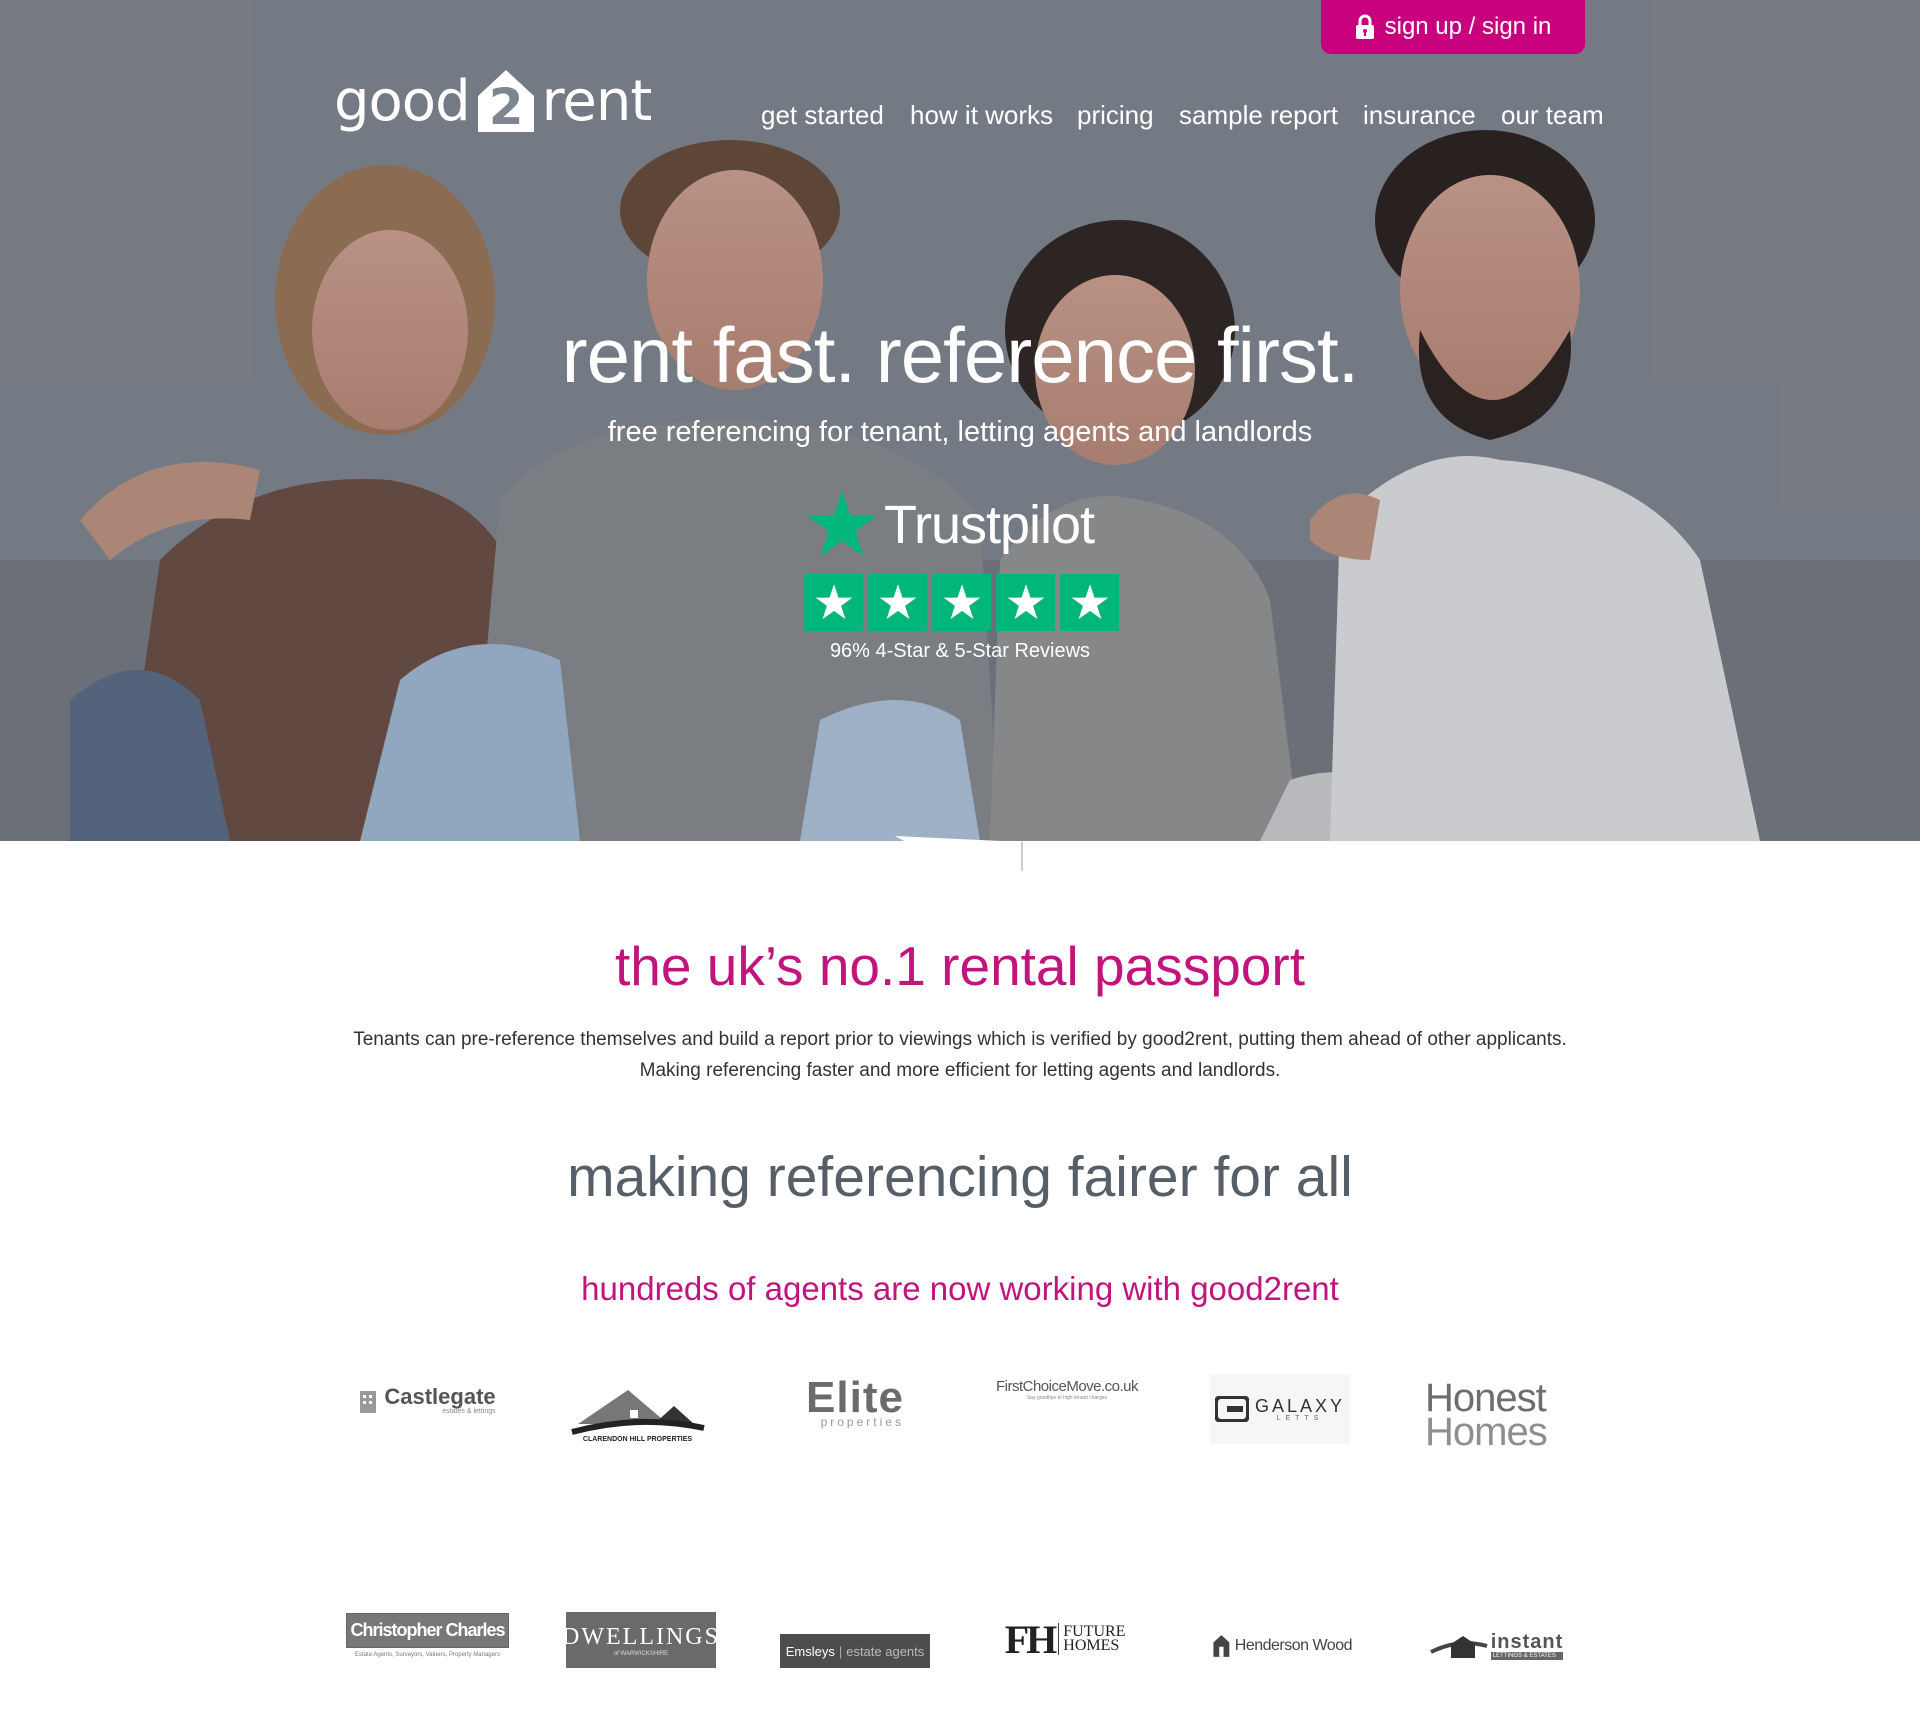 This screenshot has width=1920, height=1733. I want to click on trustpilot-caption: 96% 4-Star & 5-Star Reviews, so click(960, 651).